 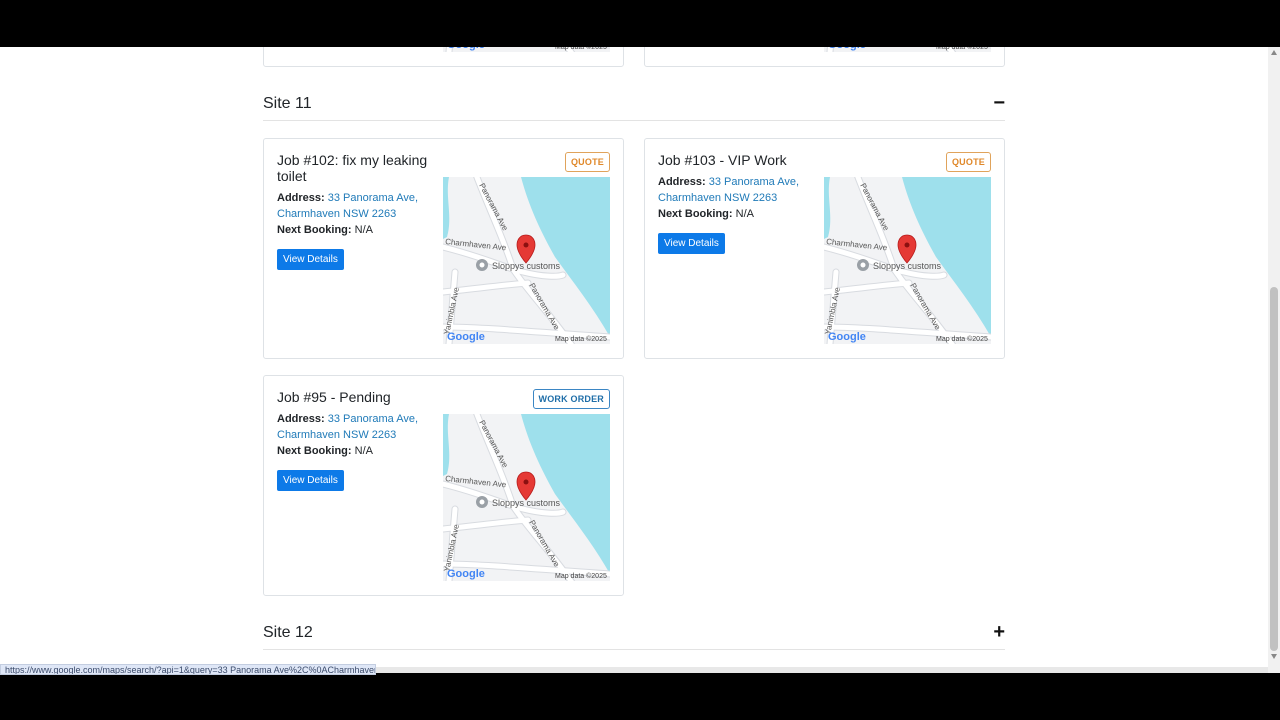 I want to click on collapse-icon: −, so click(x=999, y=103).